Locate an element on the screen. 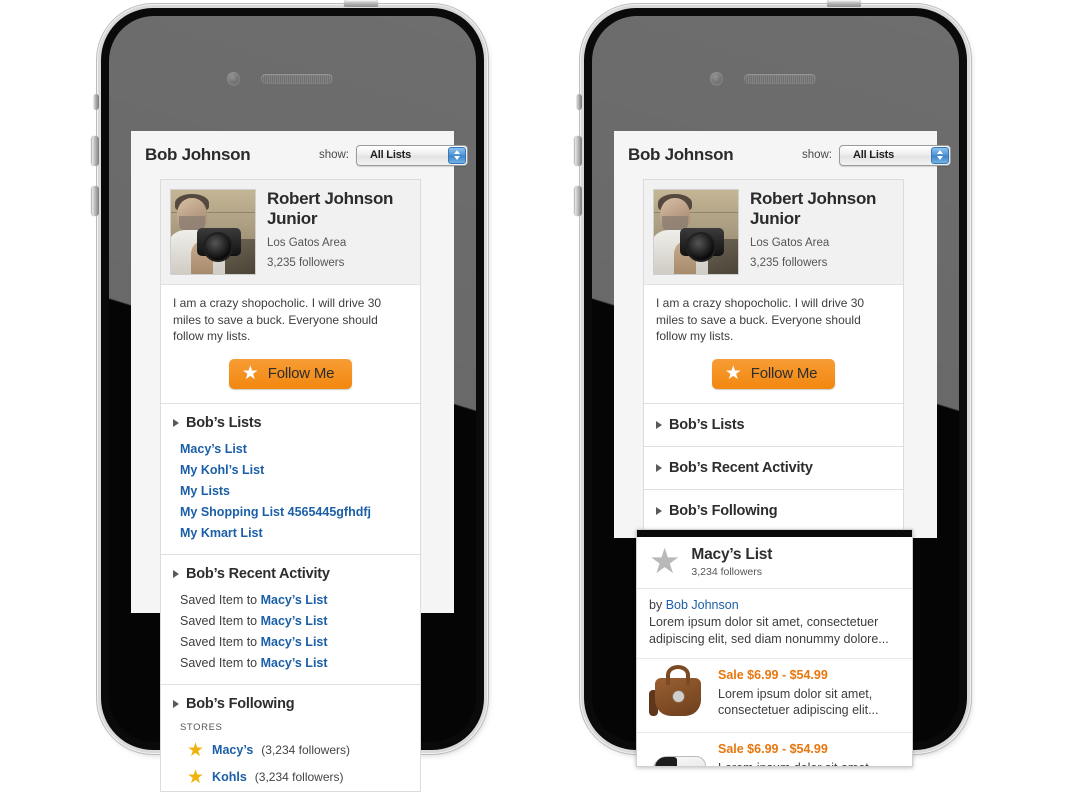 The width and height of the screenshot is (1071, 792). earpiece-speaker-right is located at coordinates (780, 78).